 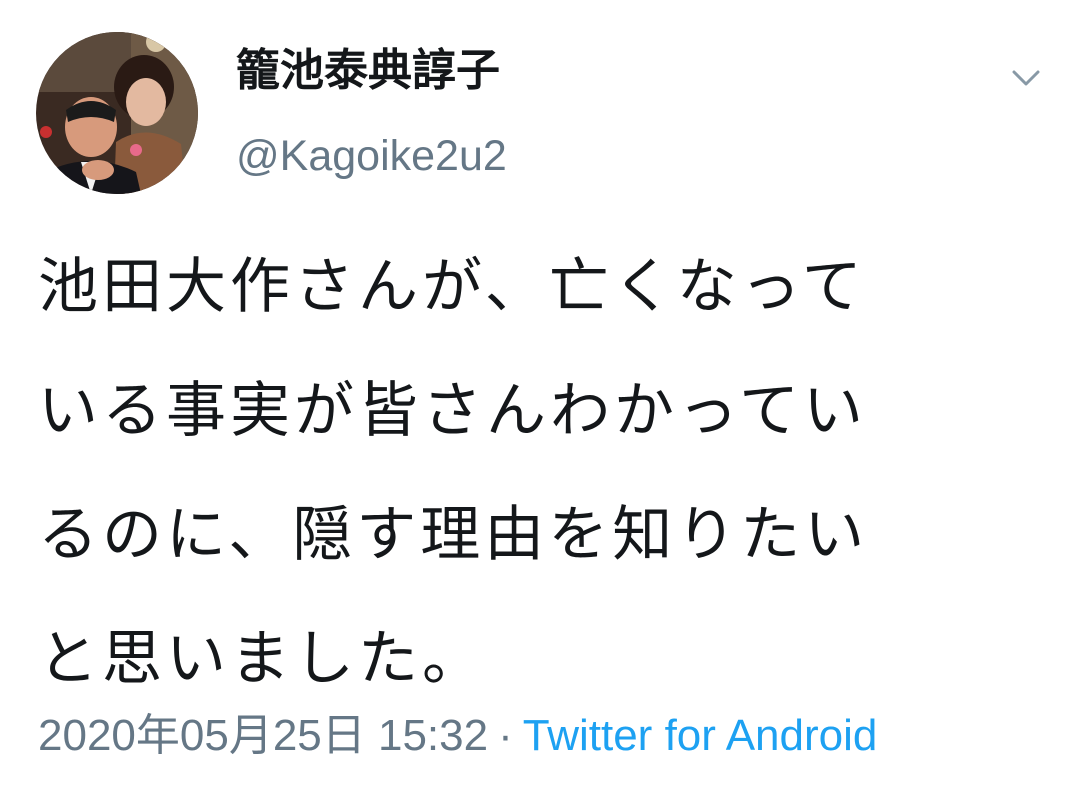 What do you see at coordinates (371, 156) in the screenshot?
I see `author-handle: @Kagoike2u2` at bounding box center [371, 156].